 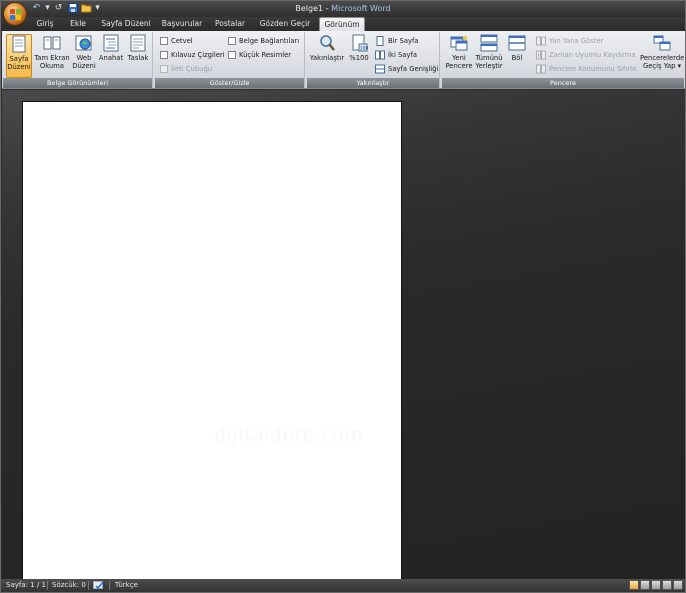 I want to click on iki-sayfa-button: İki Sayfa, so click(x=396, y=55).